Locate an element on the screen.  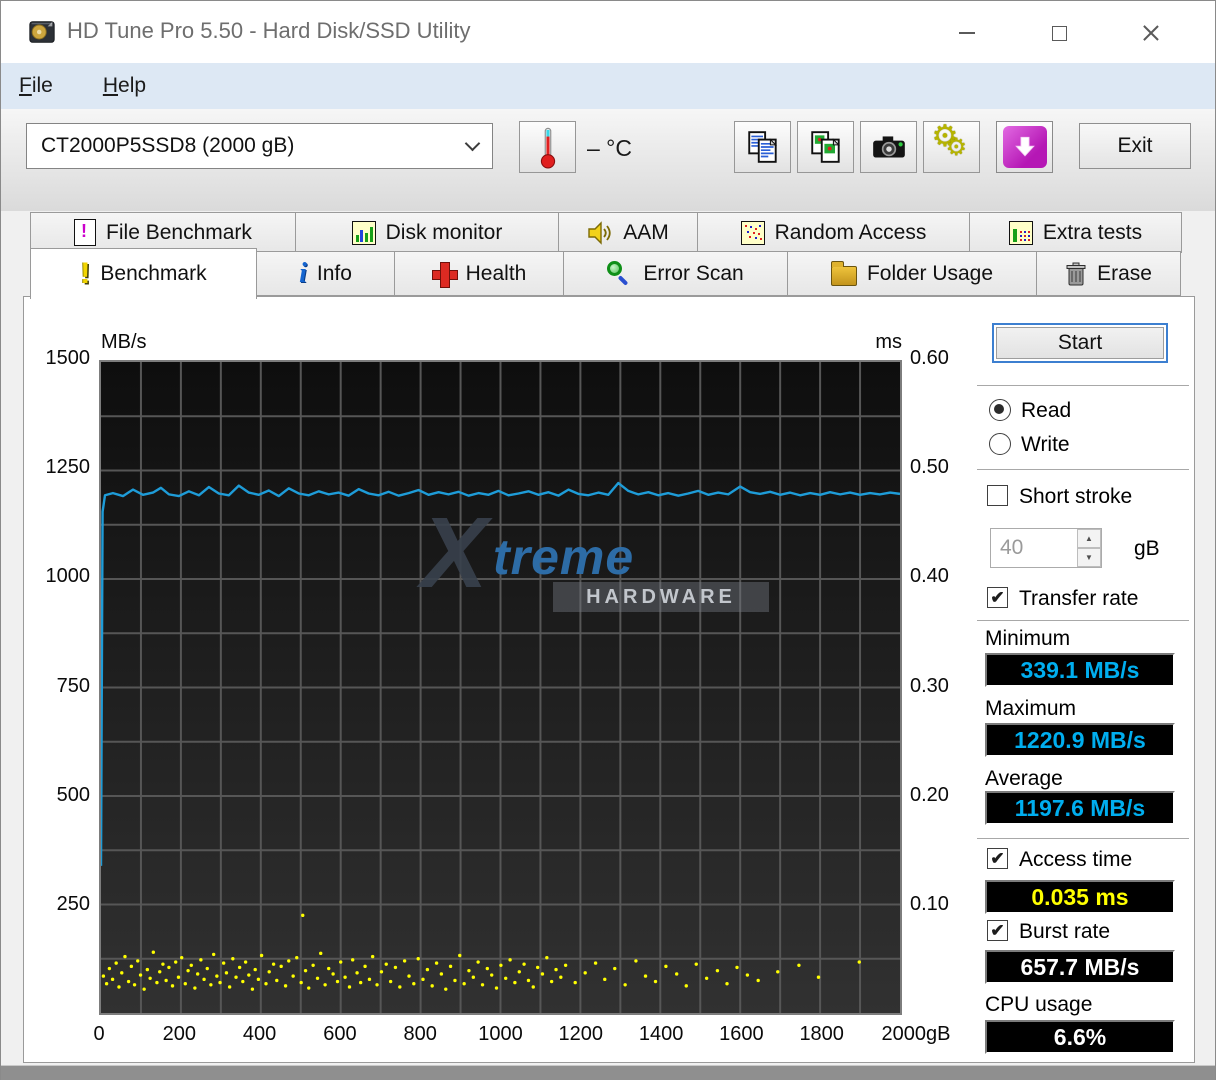
spinner-up-button: ▲ is located at coordinates (1089, 538).